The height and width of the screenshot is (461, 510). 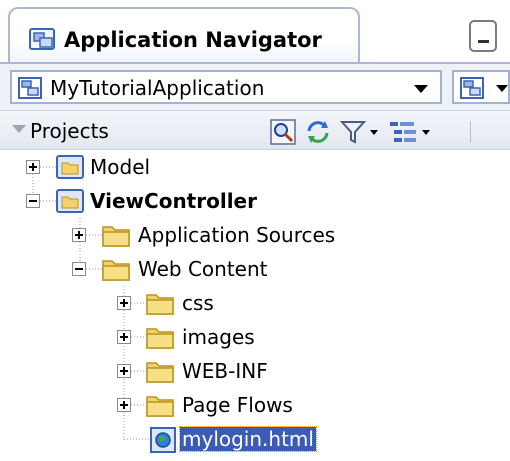 I want to click on application-menu-icon, so click(x=472, y=88).